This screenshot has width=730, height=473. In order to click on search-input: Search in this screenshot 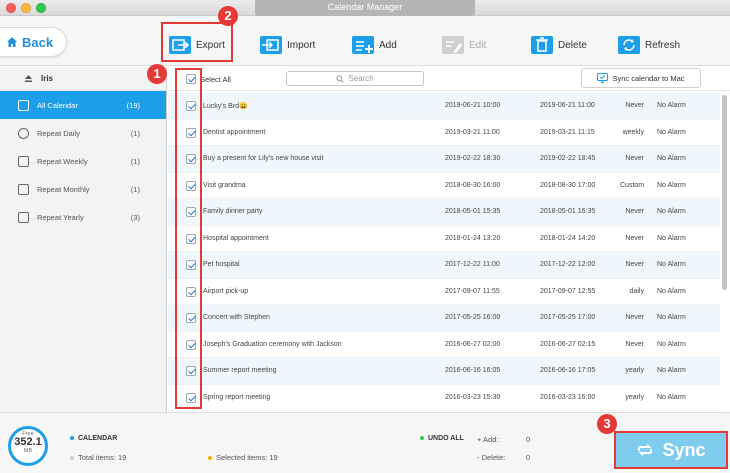, I will do `click(355, 78)`.